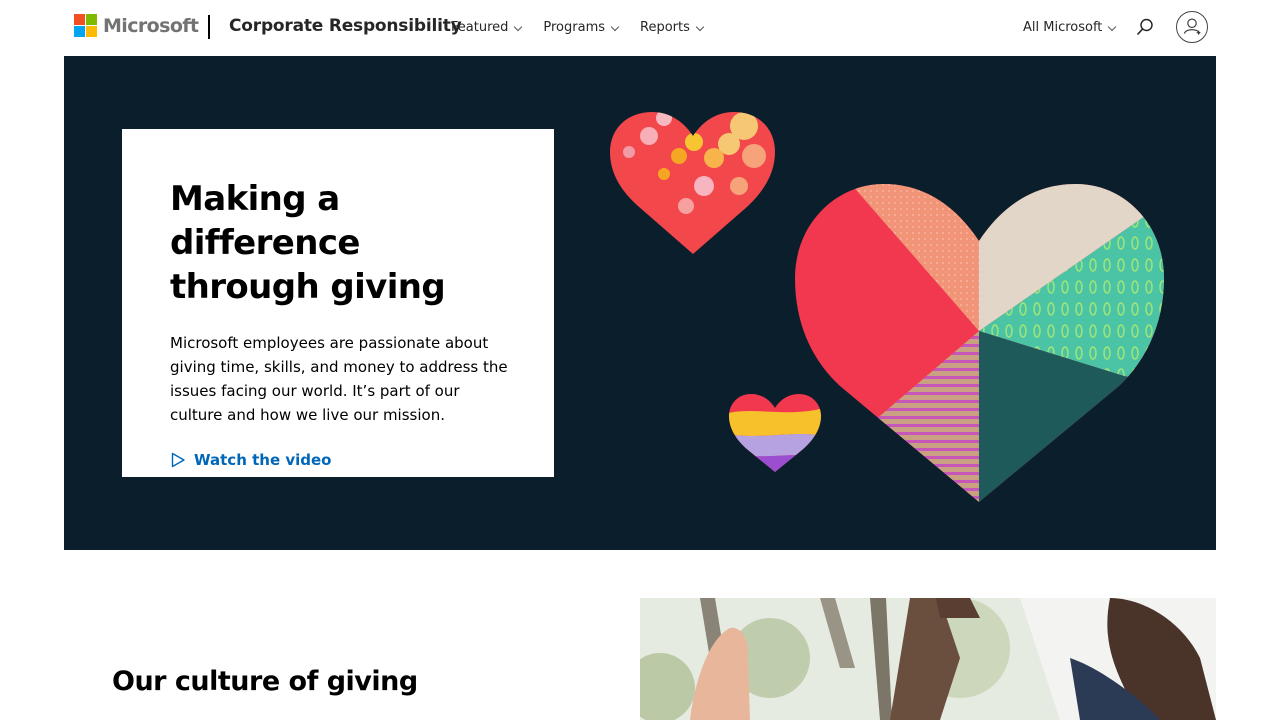 Image resolution: width=1280 pixels, height=720 pixels. I want to click on nav-featured: Featured, so click(487, 27).